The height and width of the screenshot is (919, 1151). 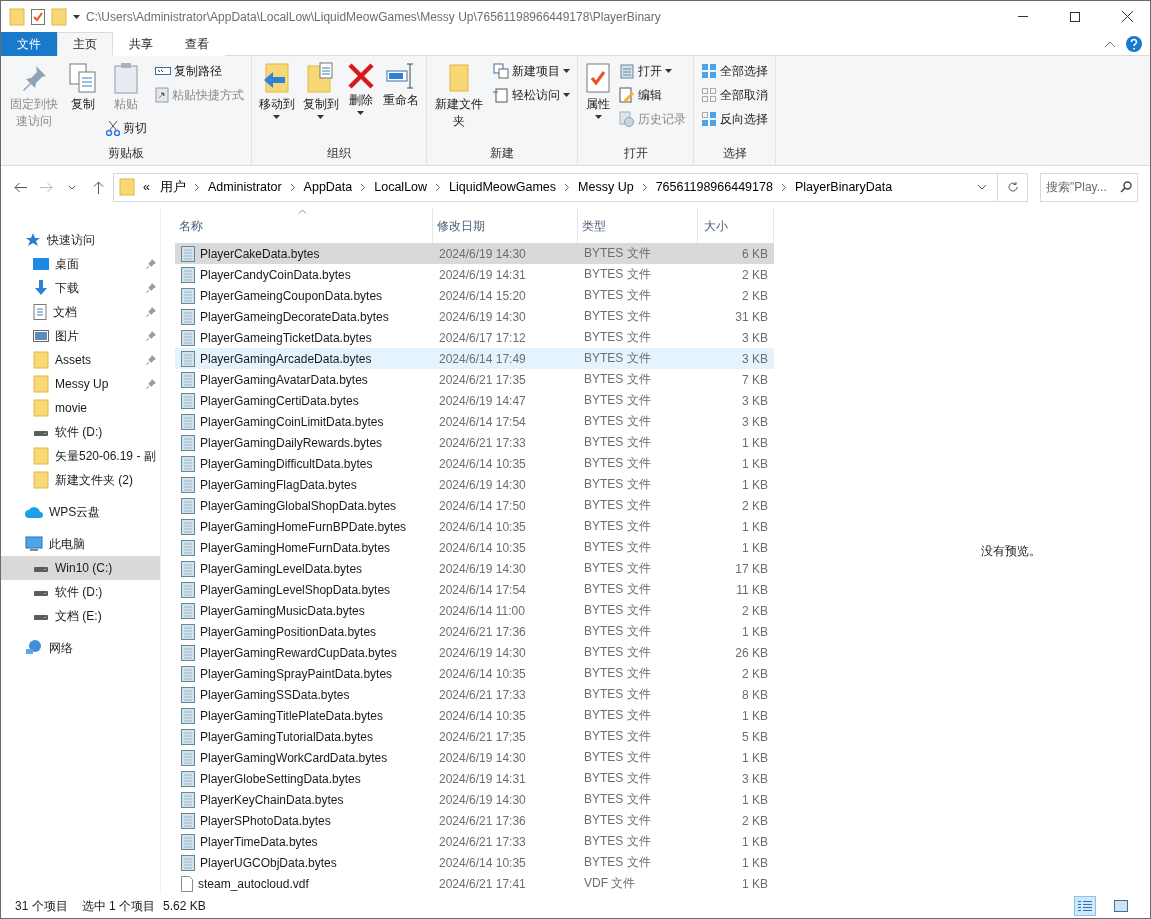 I want to click on nav-item: 此电脑, so click(x=80, y=544).